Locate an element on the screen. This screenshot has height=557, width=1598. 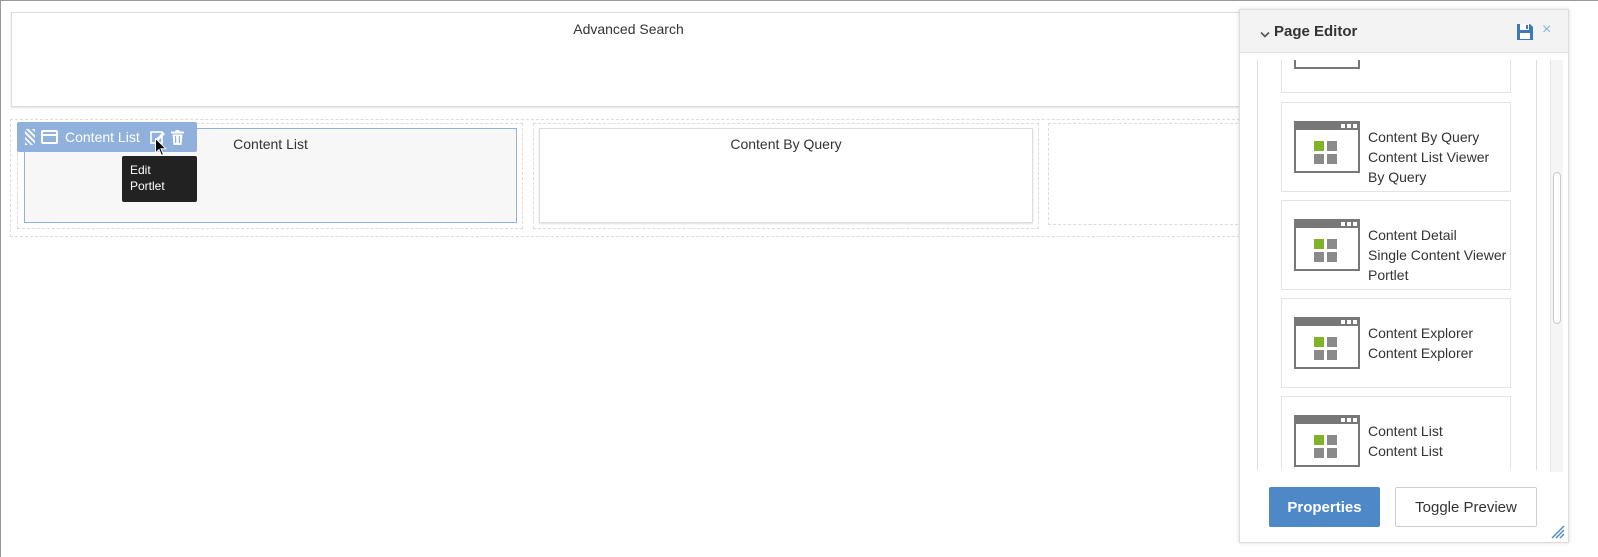
tooltip-line-1: Edit is located at coordinates (140, 170).